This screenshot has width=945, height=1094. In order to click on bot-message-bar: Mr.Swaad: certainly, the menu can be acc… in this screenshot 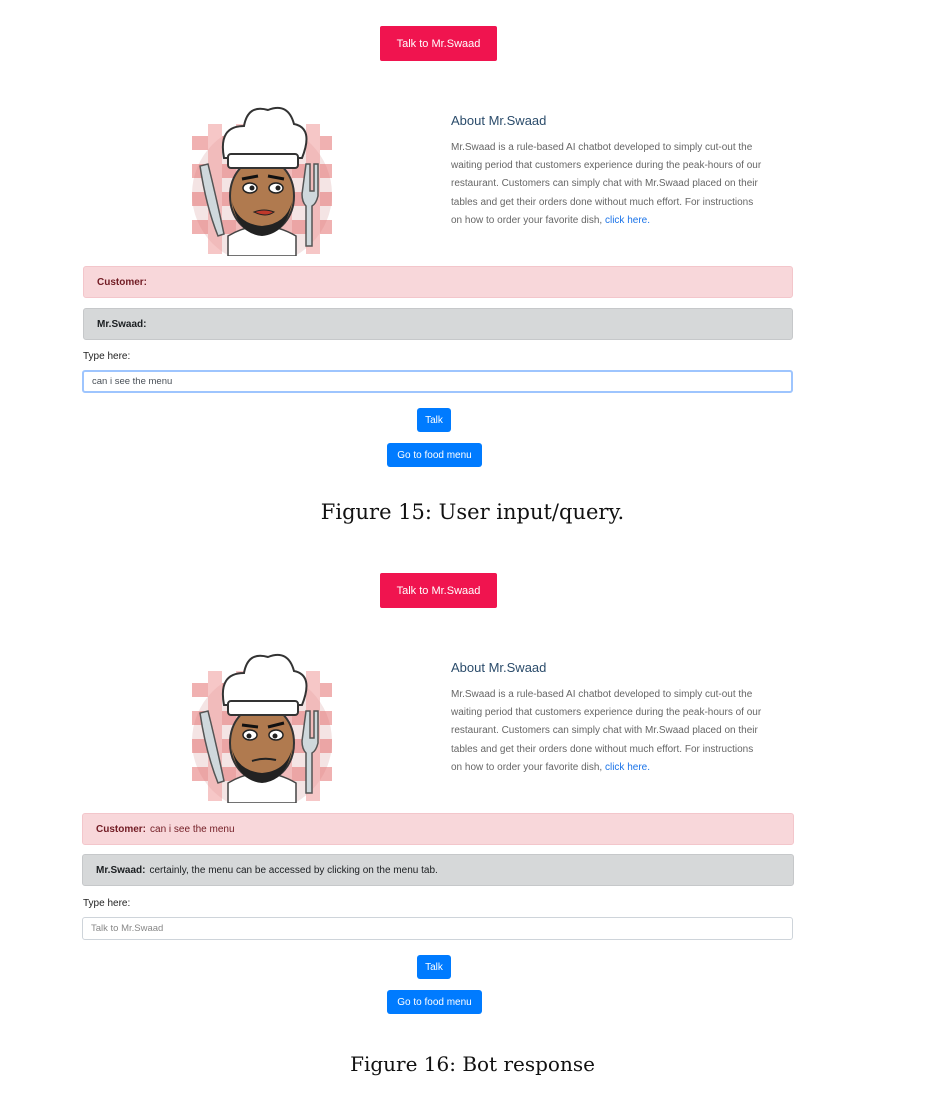, I will do `click(438, 870)`.